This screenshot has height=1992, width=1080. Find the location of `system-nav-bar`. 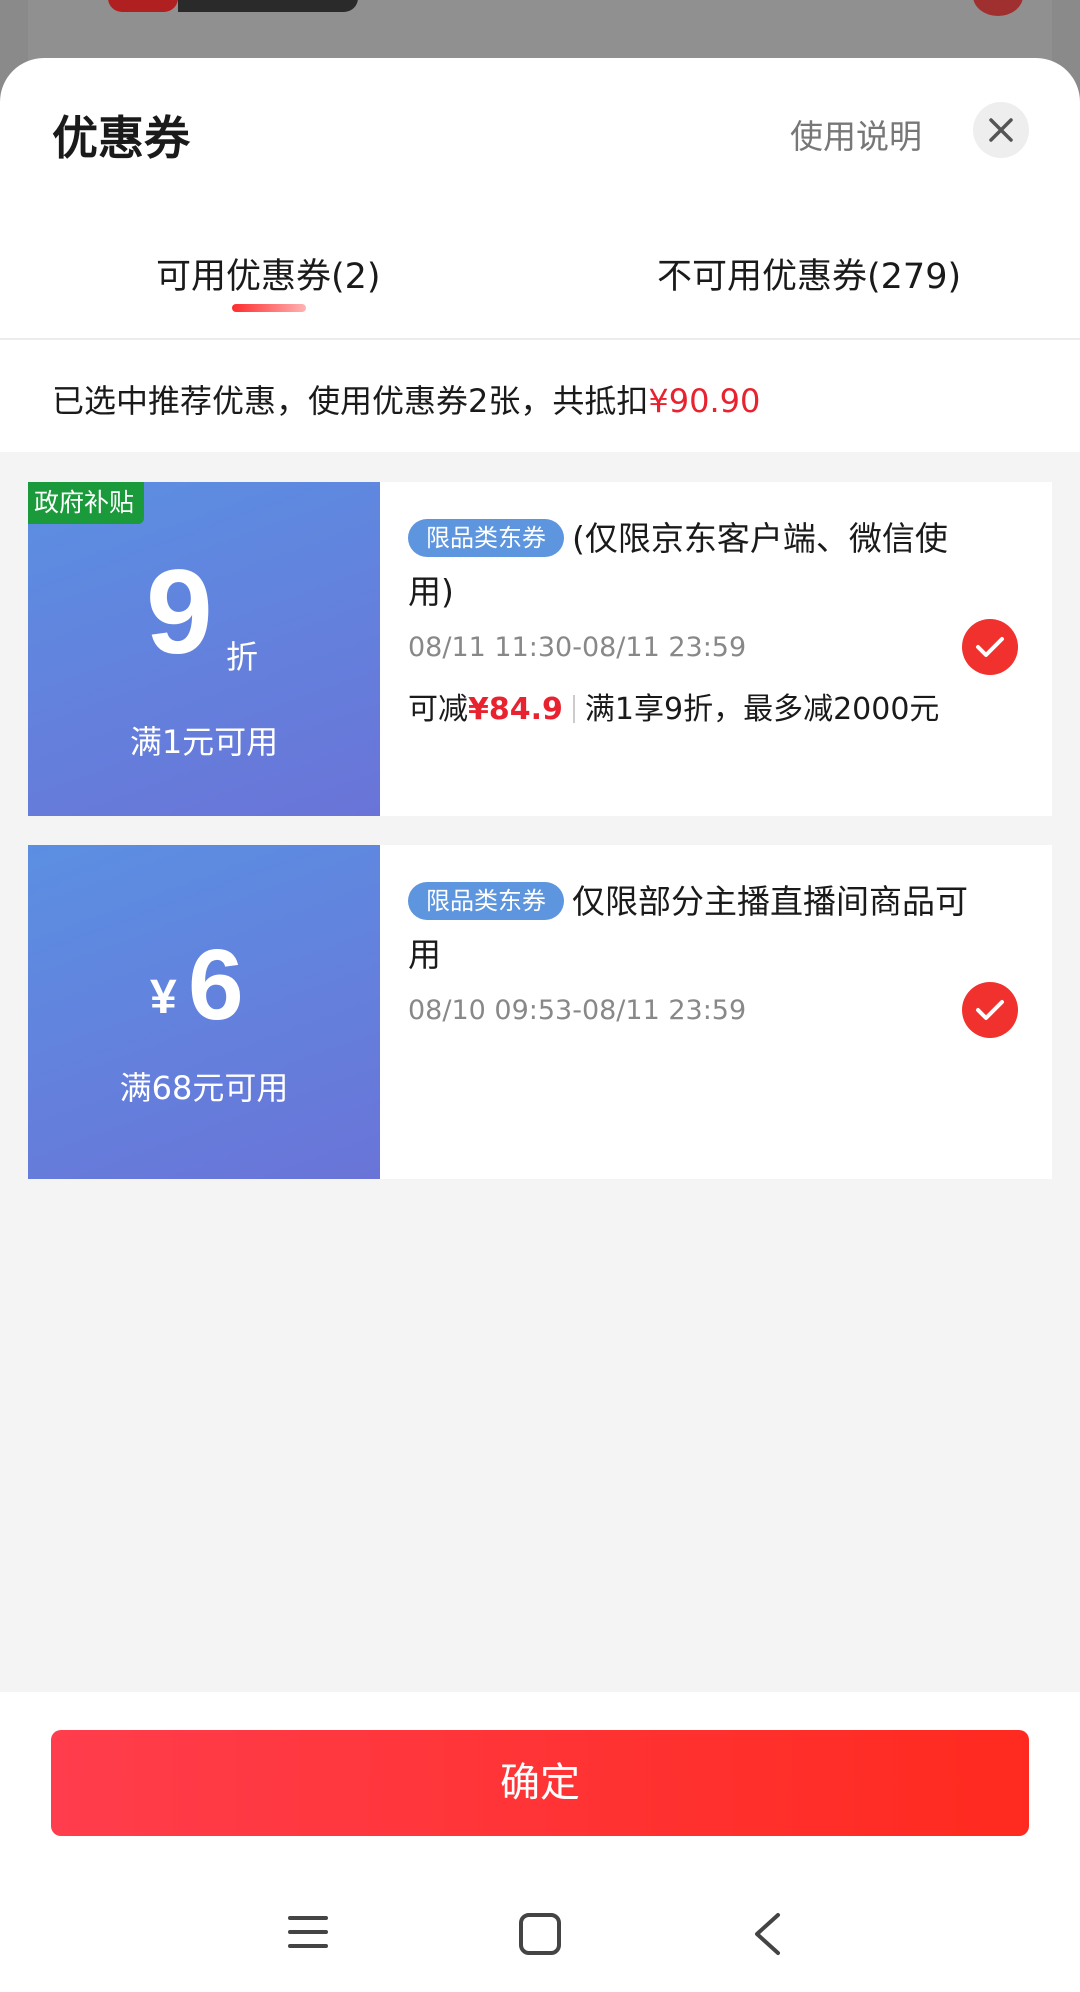

system-nav-bar is located at coordinates (540, 1937).